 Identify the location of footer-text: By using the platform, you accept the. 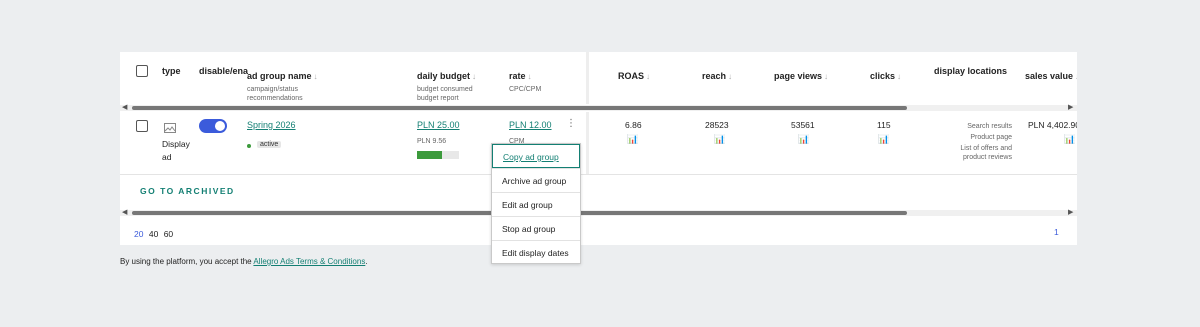
(187, 261).